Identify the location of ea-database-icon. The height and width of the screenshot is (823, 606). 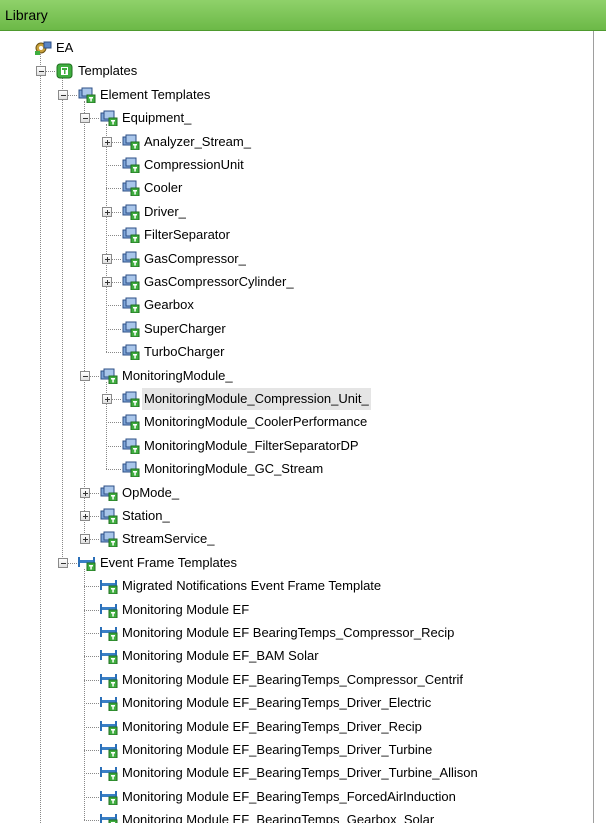
(43, 48).